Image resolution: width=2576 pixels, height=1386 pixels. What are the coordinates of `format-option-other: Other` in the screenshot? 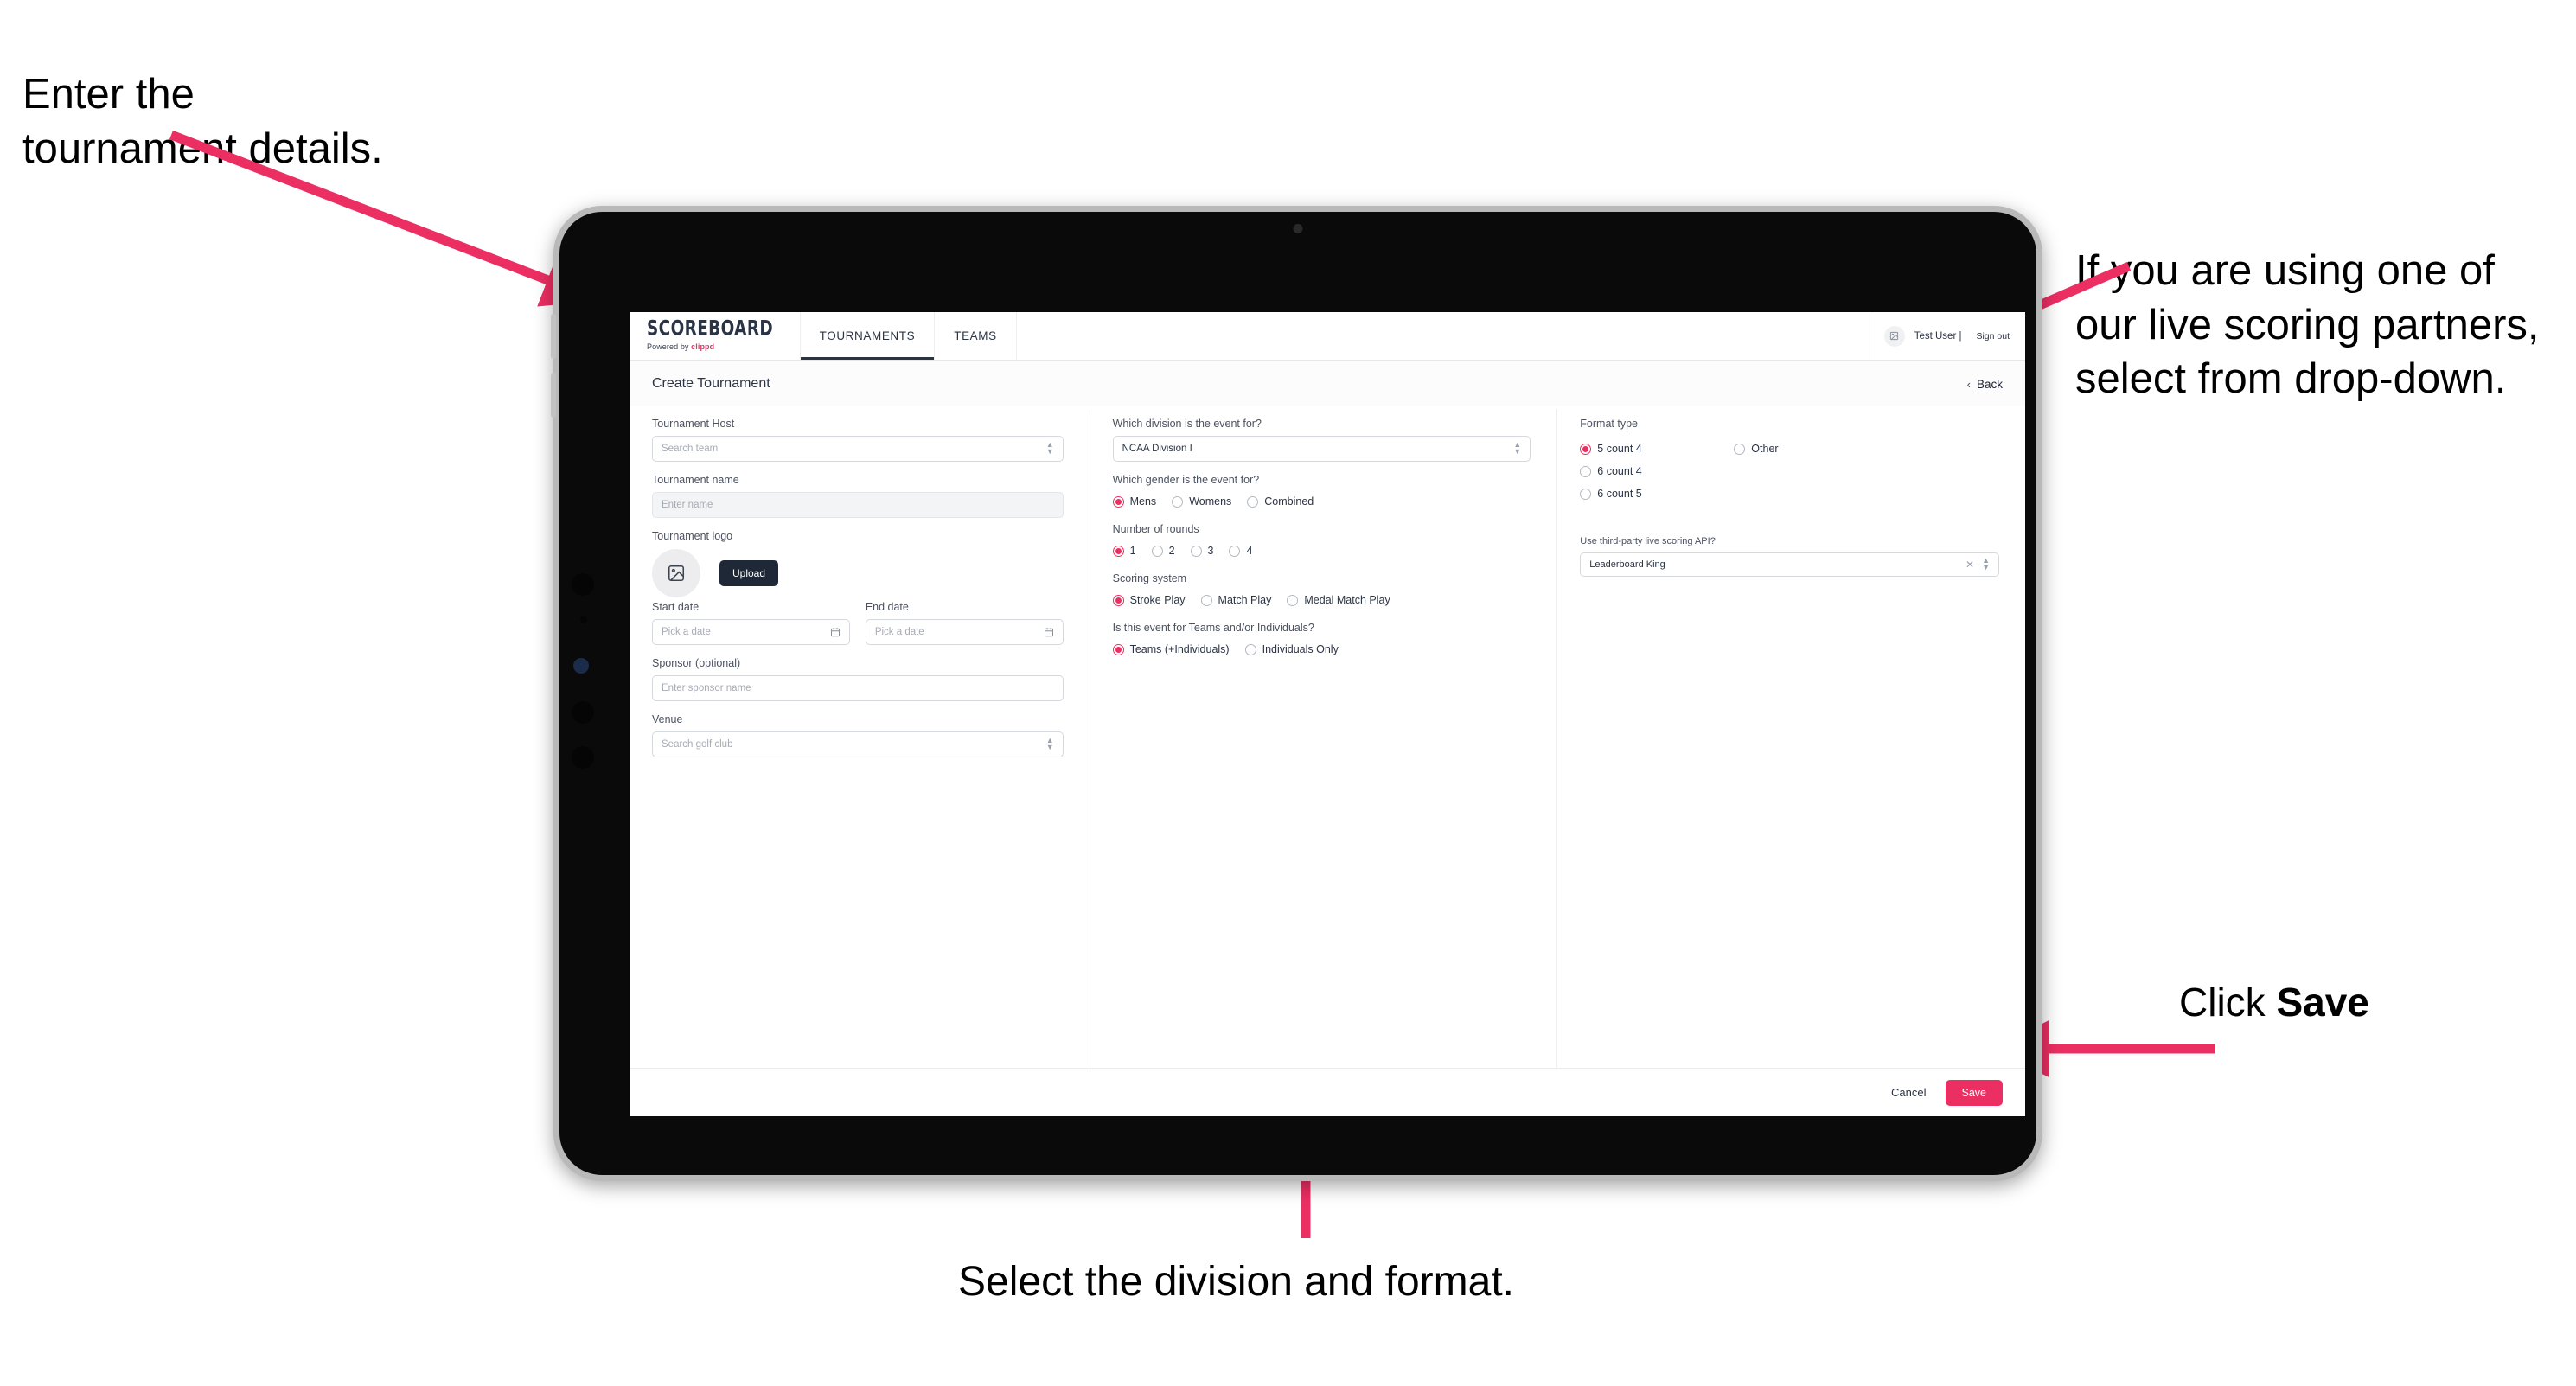 It's located at (1757, 449).